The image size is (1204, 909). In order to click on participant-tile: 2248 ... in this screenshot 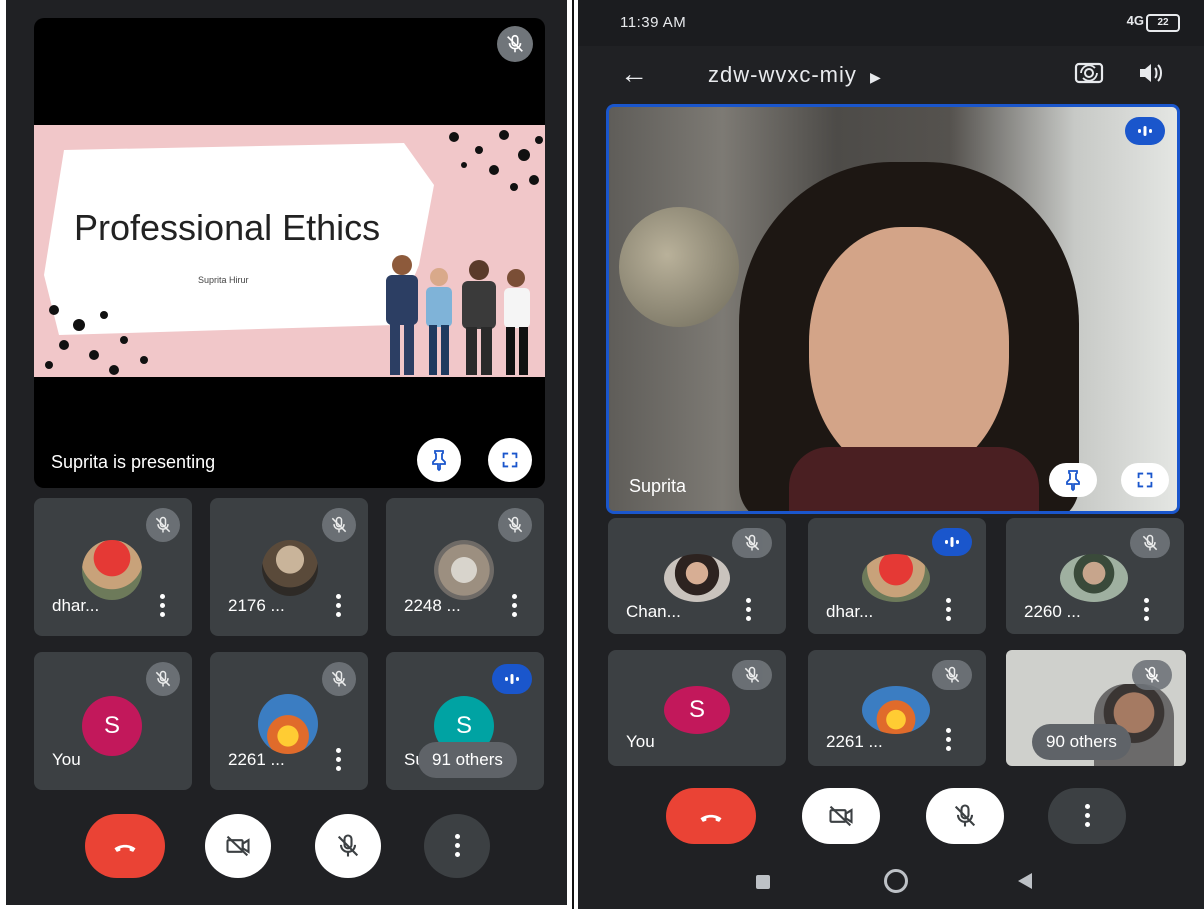, I will do `click(465, 567)`.